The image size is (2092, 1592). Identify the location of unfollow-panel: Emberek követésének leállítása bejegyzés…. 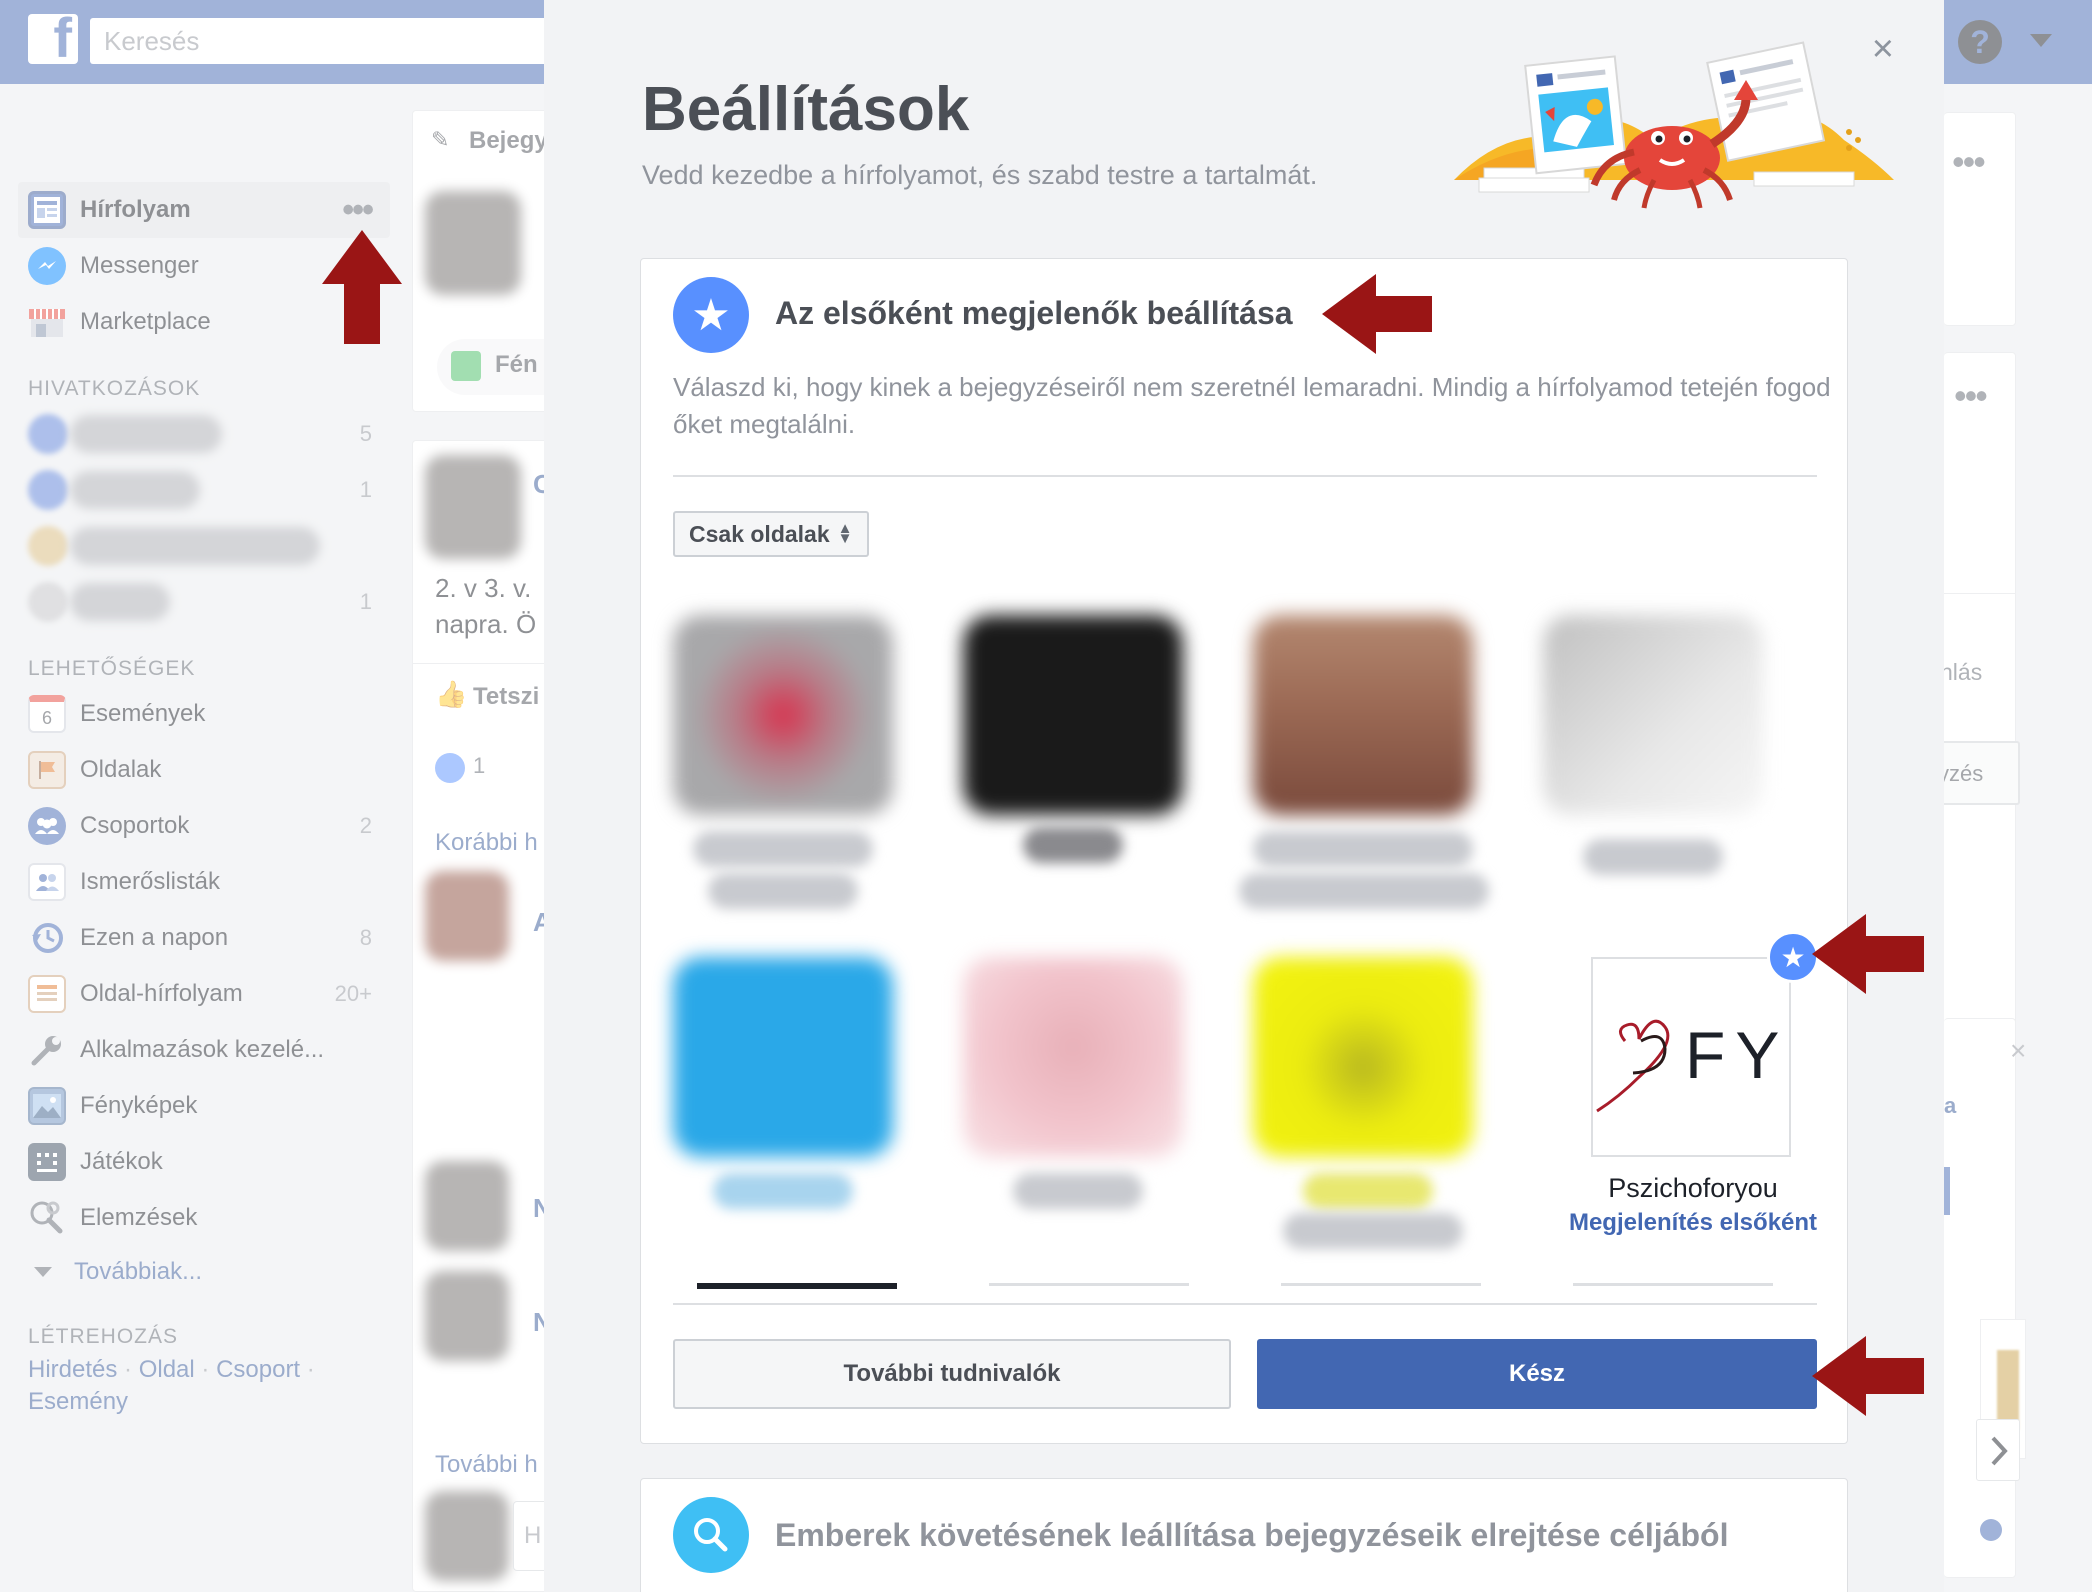
(1244, 1535).